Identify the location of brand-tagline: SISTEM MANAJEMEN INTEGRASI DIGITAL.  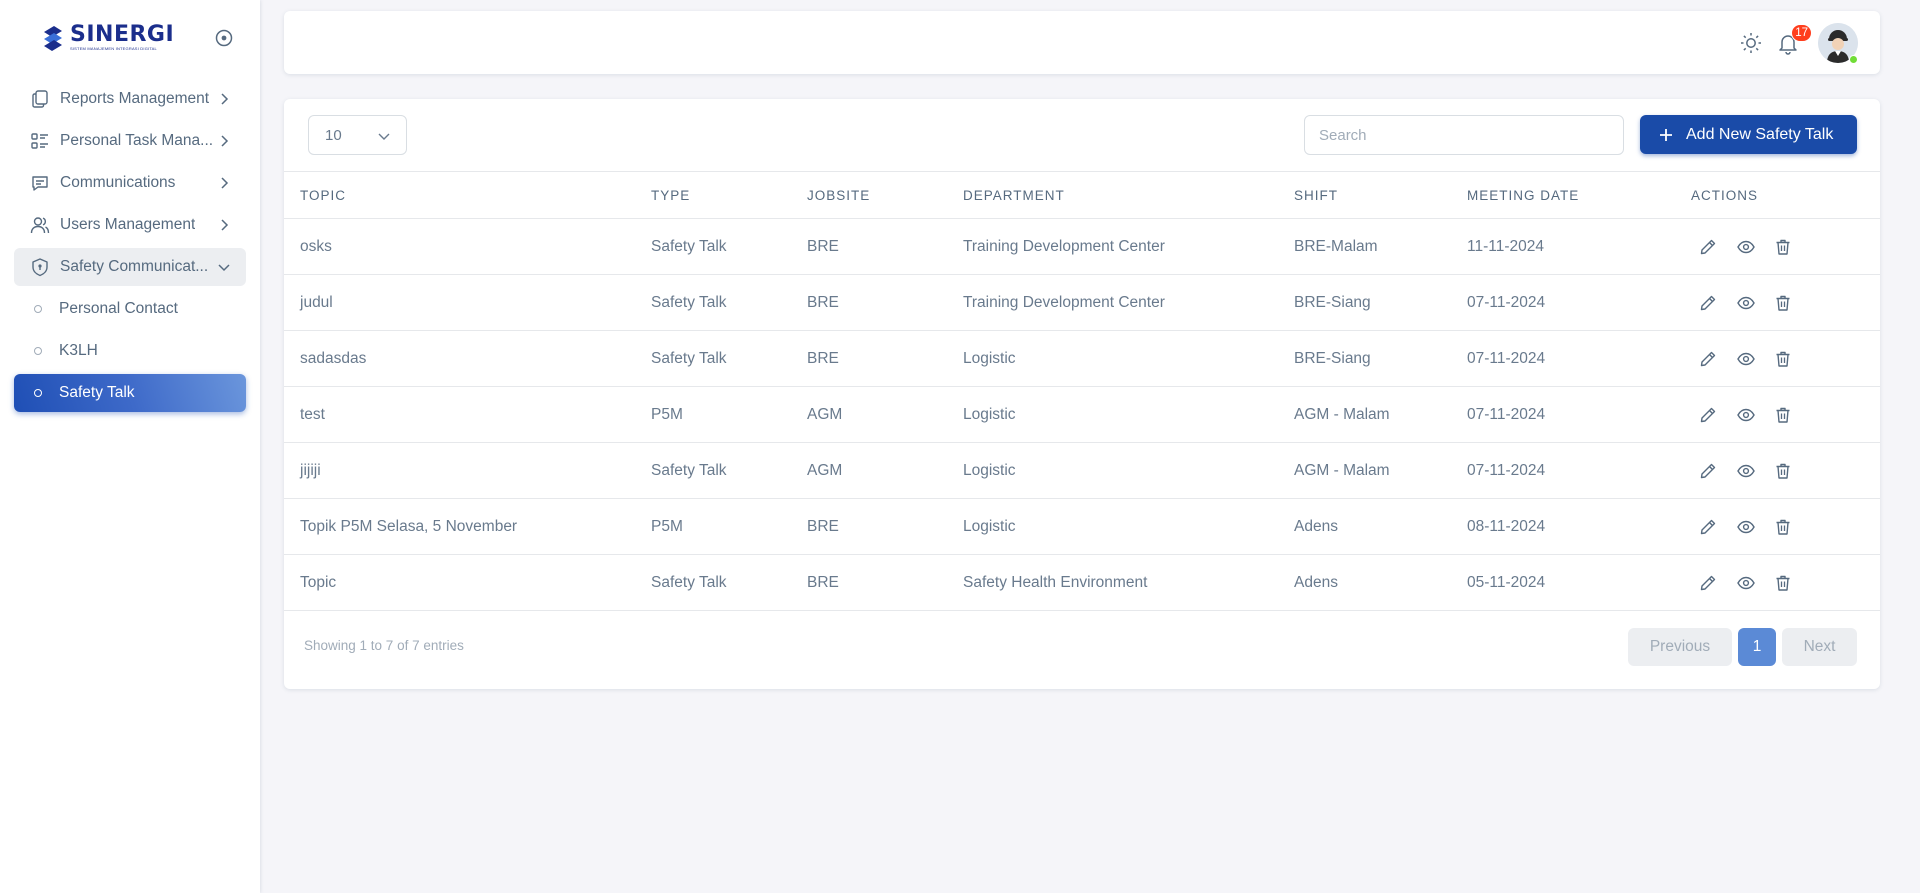
(113, 48).